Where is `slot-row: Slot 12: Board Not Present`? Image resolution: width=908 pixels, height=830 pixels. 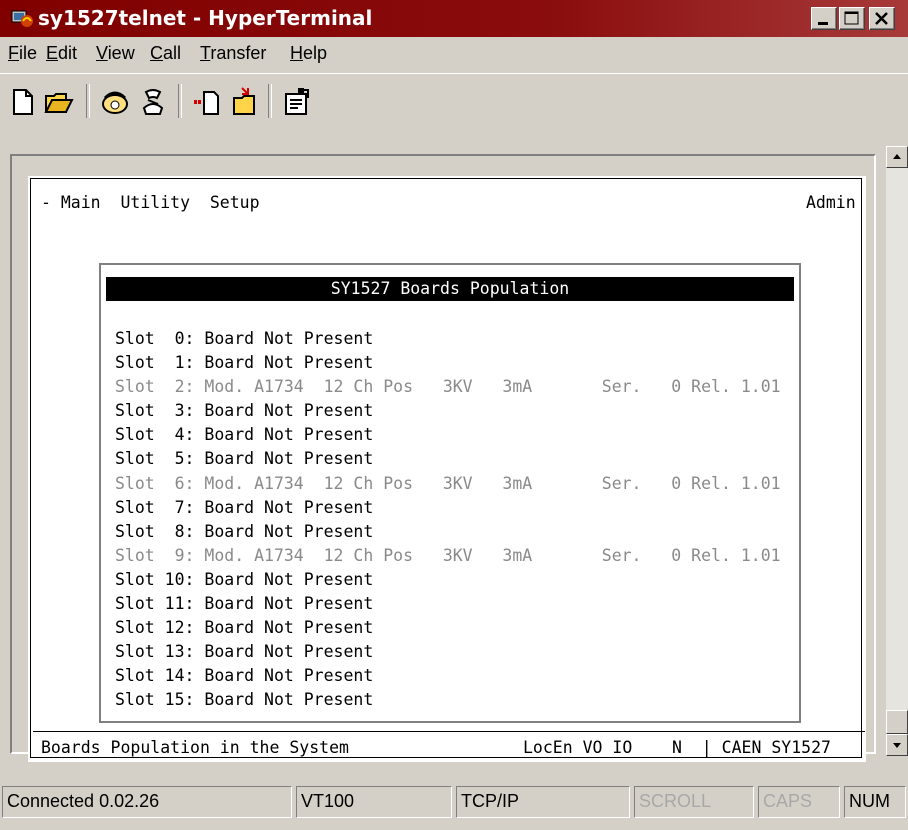 slot-row: Slot 12: Board Not Present is located at coordinates (244, 628).